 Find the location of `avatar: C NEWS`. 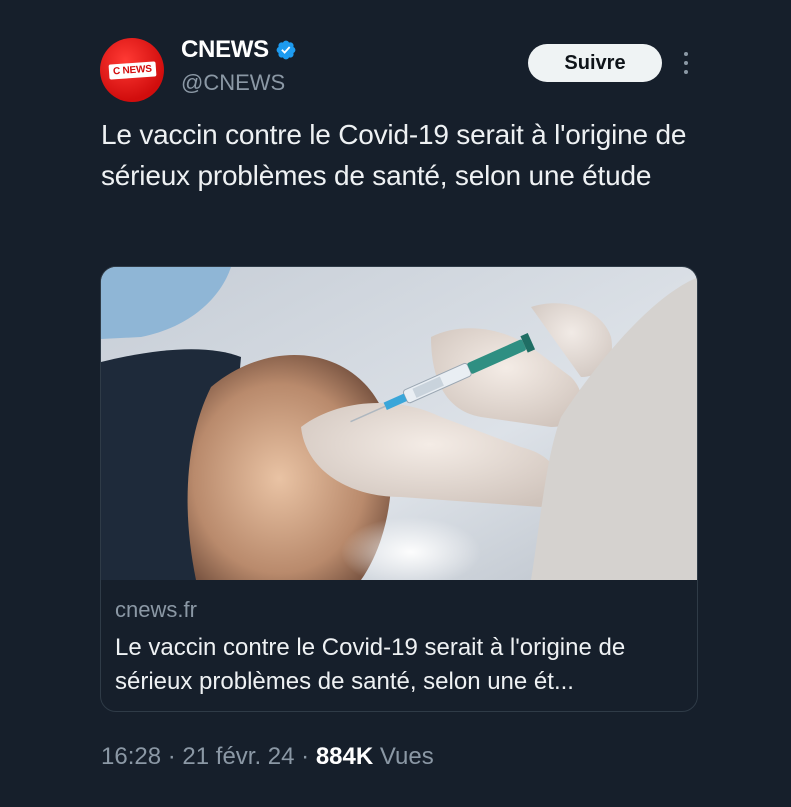

avatar: C NEWS is located at coordinates (132, 70).